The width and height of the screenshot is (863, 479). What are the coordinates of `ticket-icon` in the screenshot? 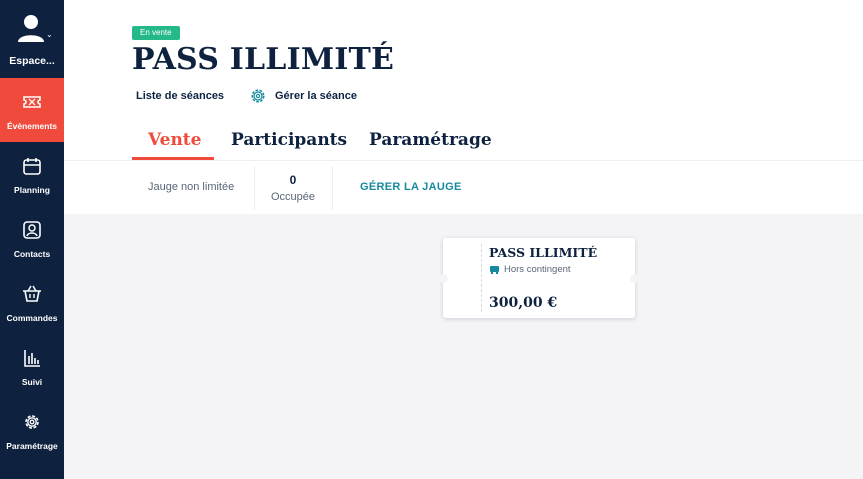 It's located at (32, 102).